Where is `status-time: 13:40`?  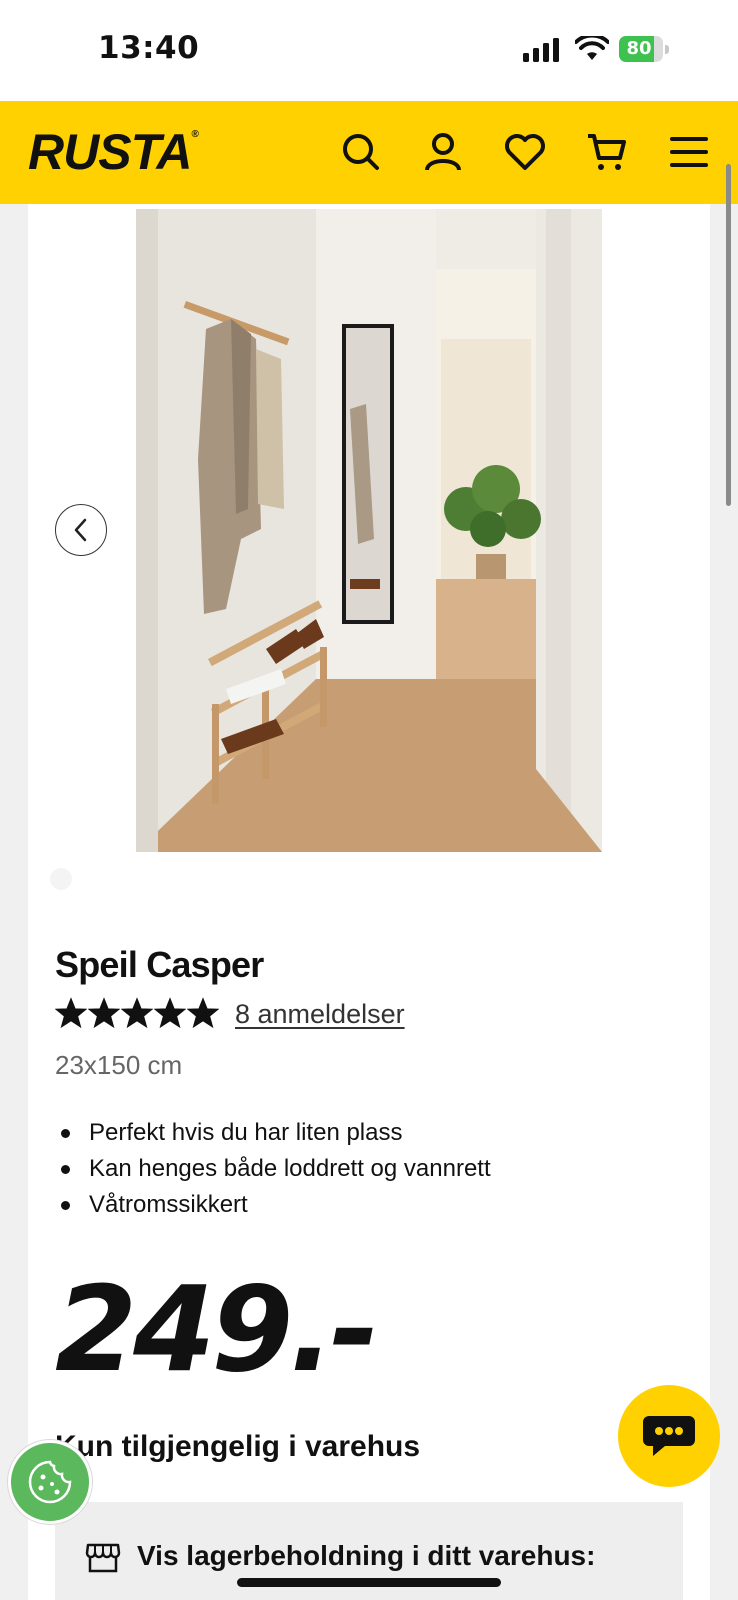 status-time: 13:40 is located at coordinates (149, 48).